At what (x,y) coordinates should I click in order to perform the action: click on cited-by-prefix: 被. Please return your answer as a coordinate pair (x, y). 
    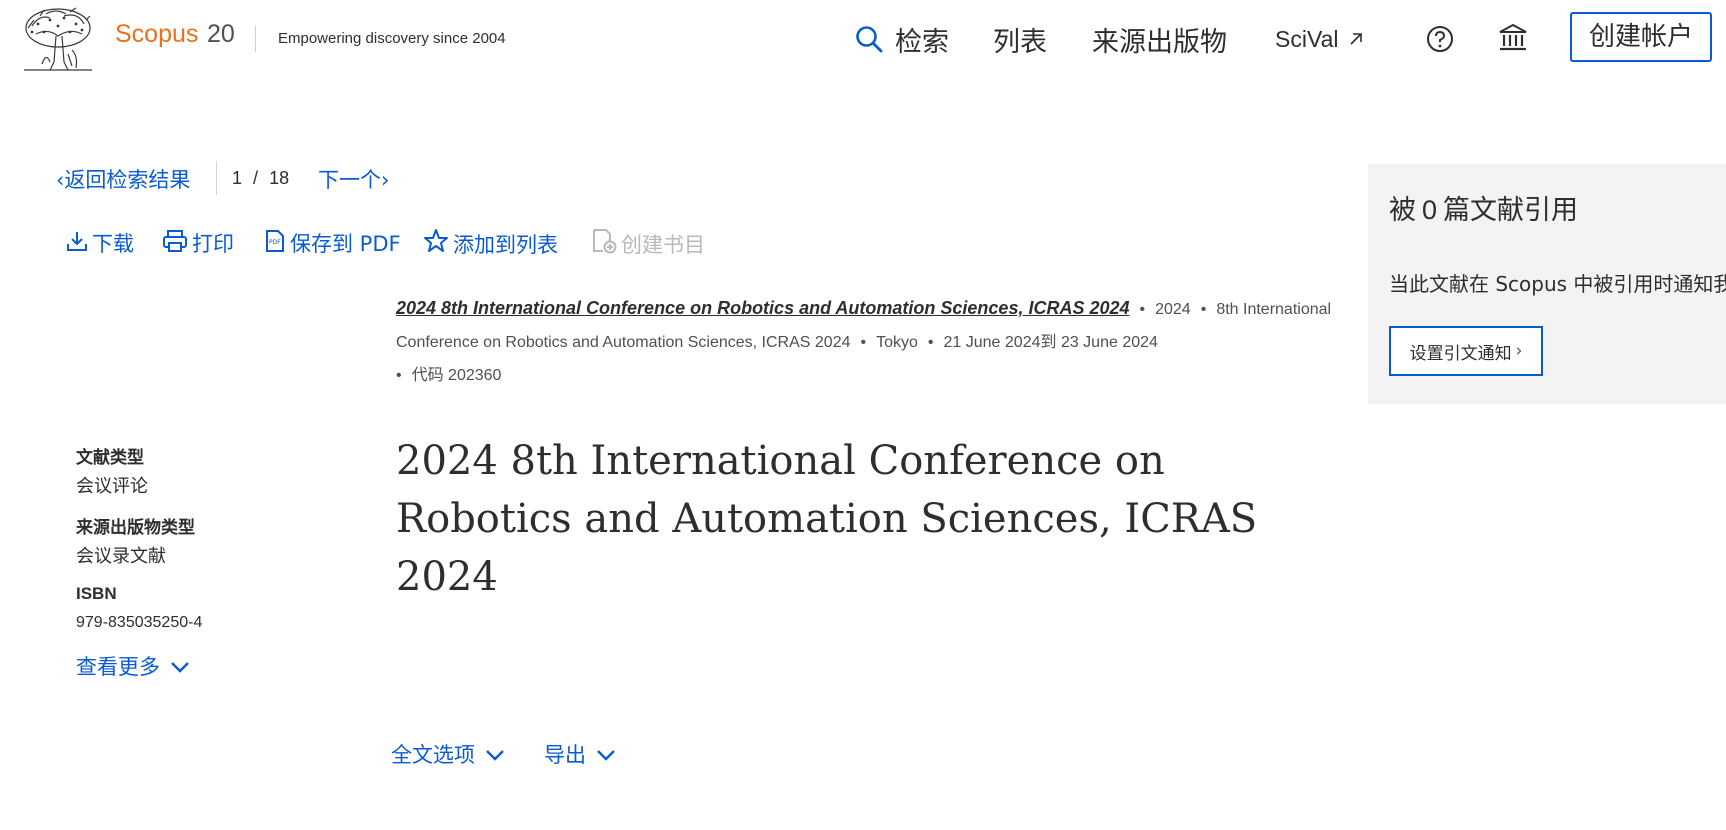
    Looking at the image, I should click on (1402, 210).